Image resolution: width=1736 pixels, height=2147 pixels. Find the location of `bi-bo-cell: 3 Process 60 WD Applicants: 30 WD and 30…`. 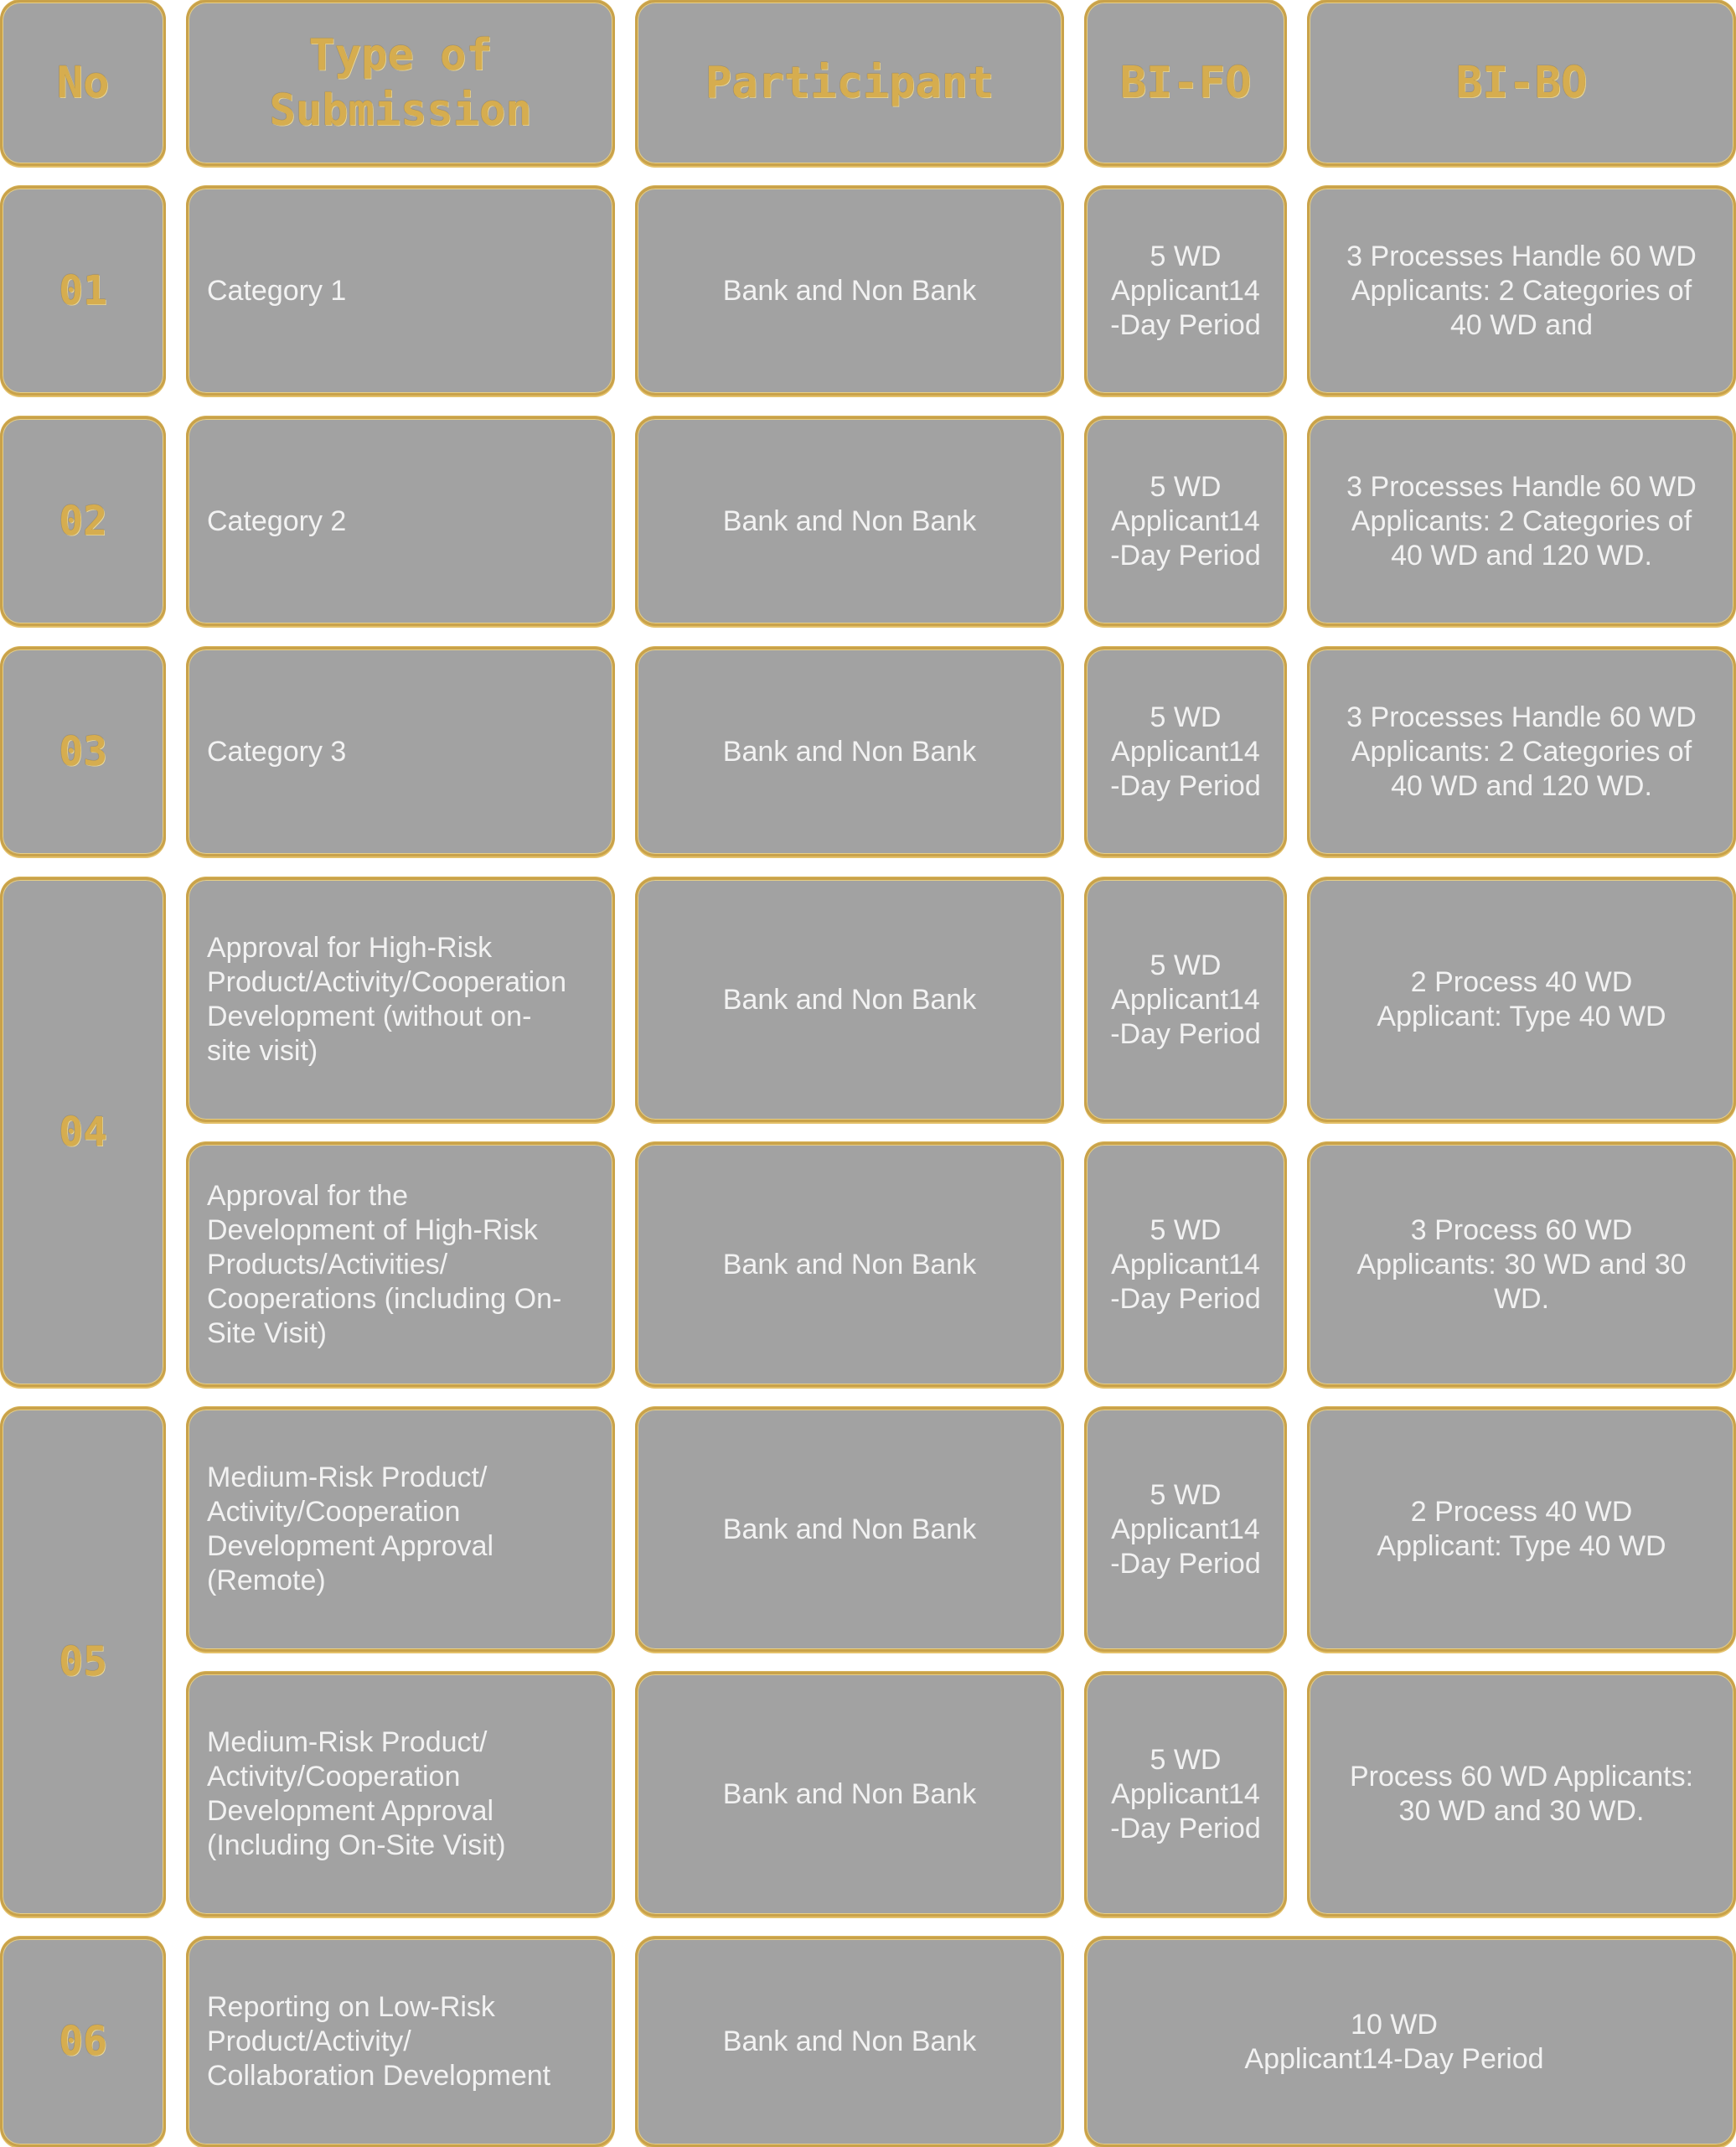

bi-bo-cell: 3 Process 60 WD Applicants: 30 WD and 30… is located at coordinates (1521, 1265).